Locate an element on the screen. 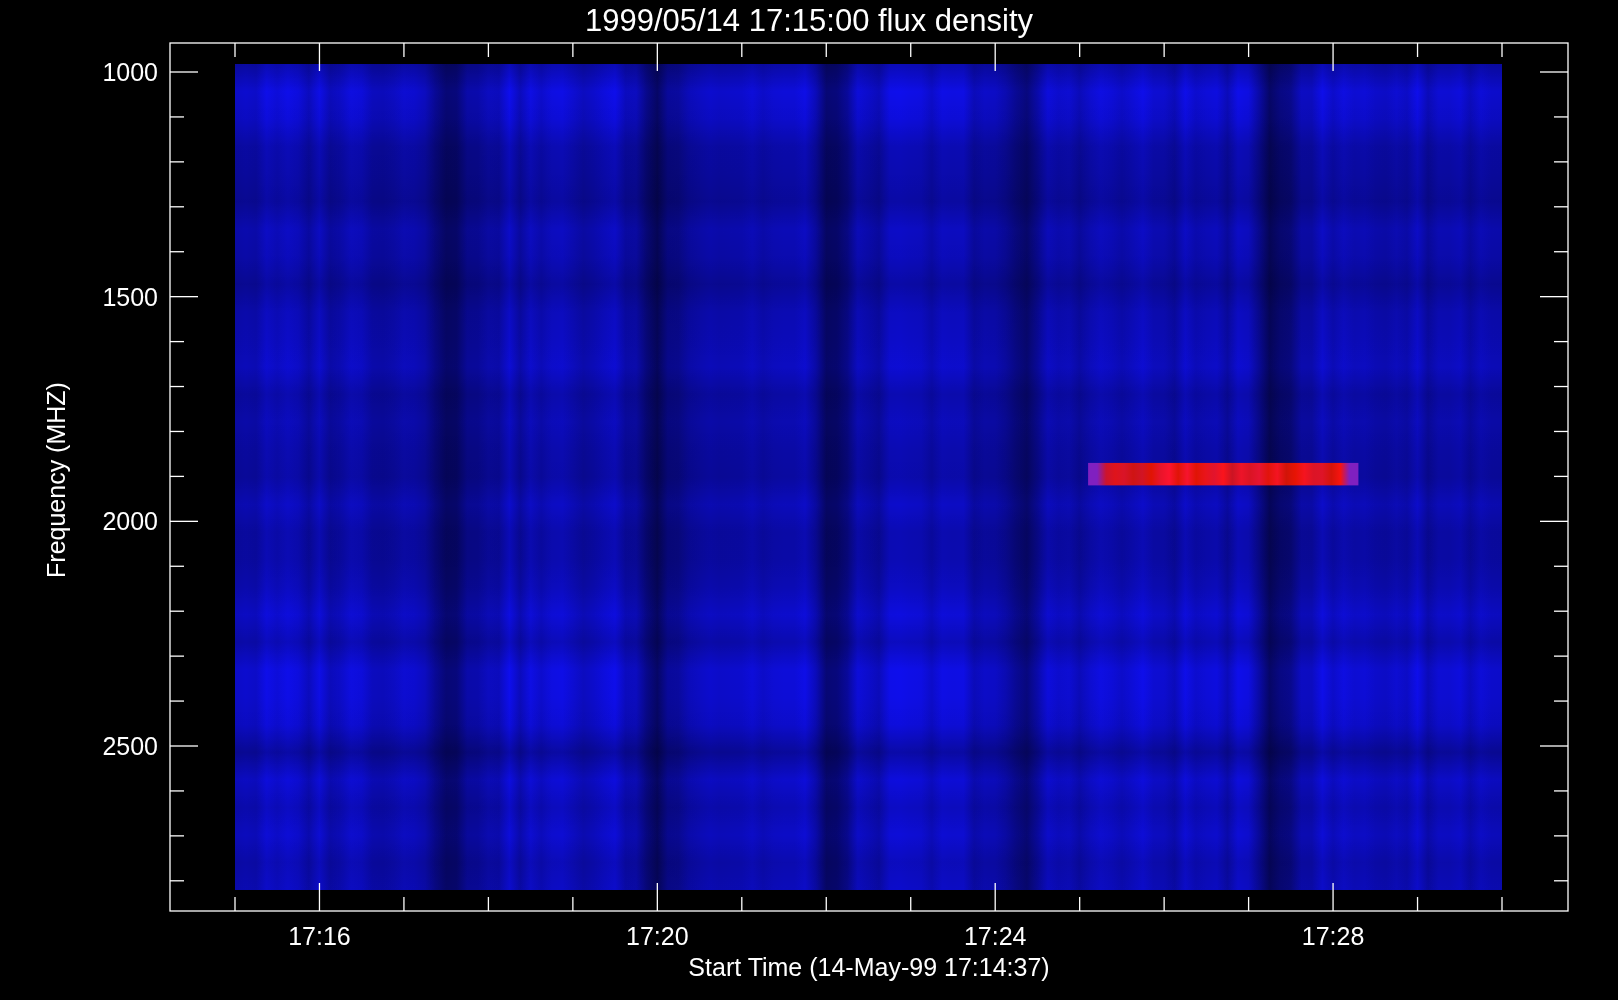 The height and width of the screenshot is (1000, 1618). y-axis-label: Frequency (MHZ) is located at coordinates (56, 480).